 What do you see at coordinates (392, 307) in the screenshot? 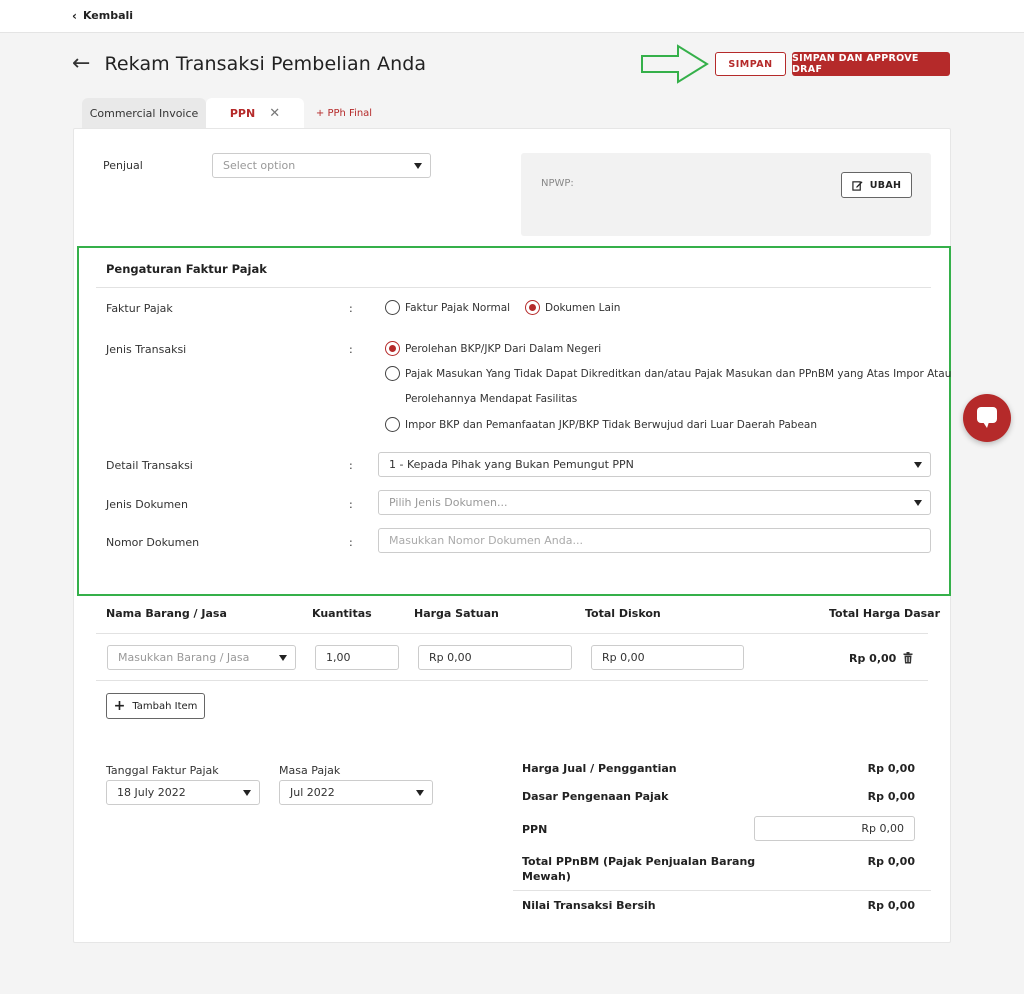
I see `radio-faktur-pajak-normal` at bounding box center [392, 307].